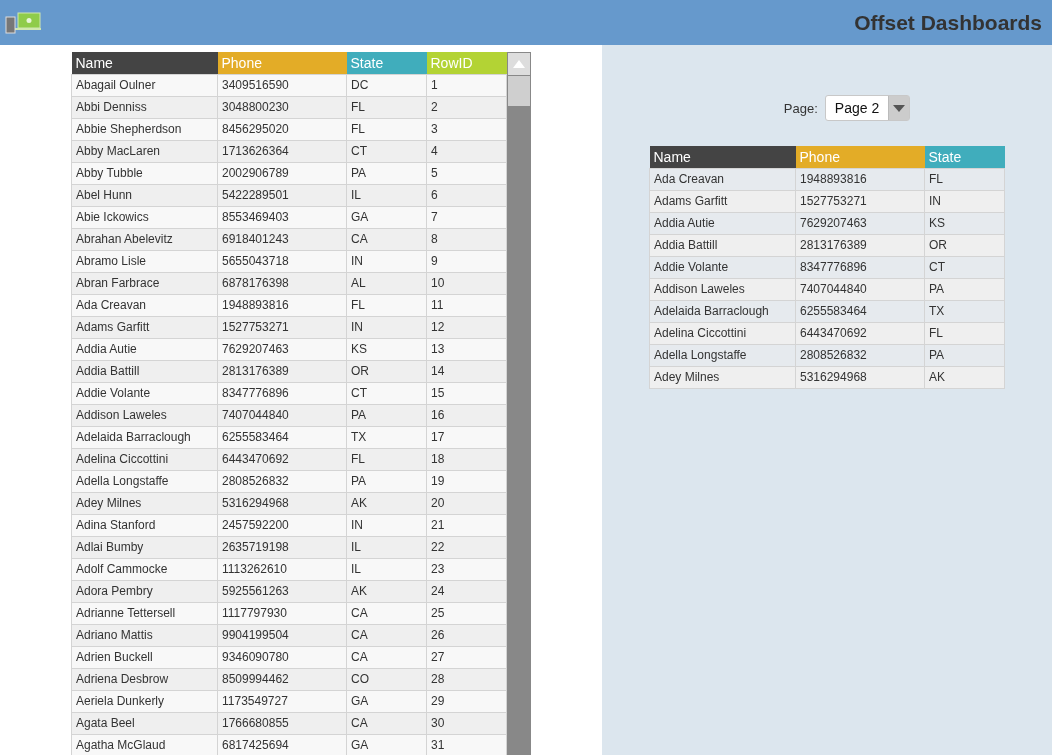 The image size is (1052, 755). What do you see at coordinates (519, 403) in the screenshot?
I see `scrollbar-track` at bounding box center [519, 403].